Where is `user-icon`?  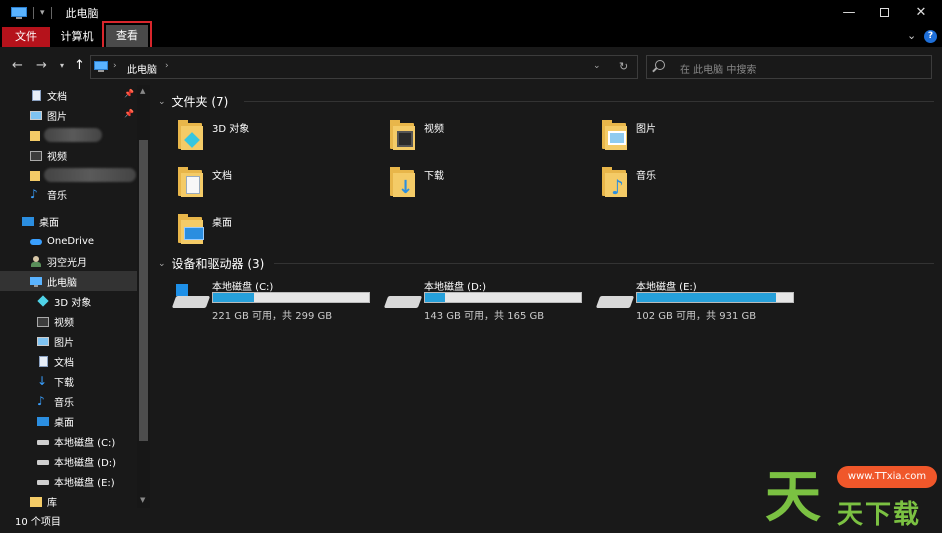
user-icon is located at coordinates (36, 261).